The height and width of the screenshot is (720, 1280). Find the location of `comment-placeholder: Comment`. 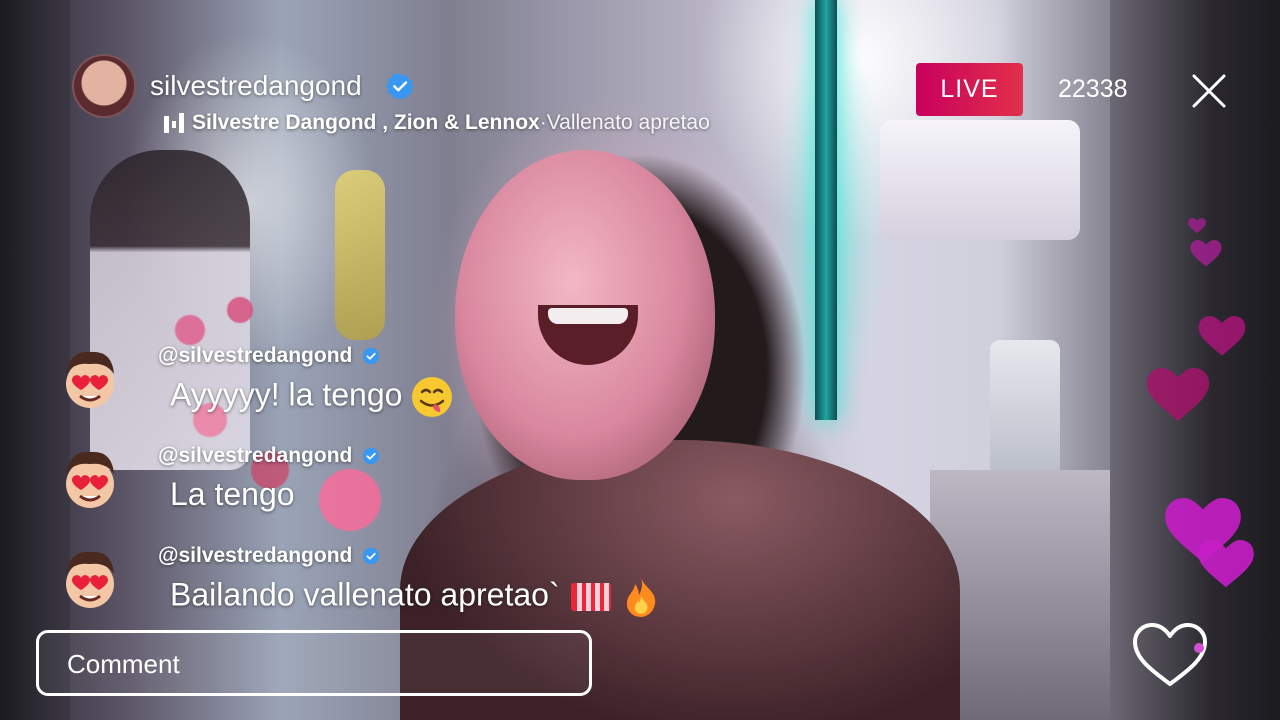

comment-placeholder: Comment is located at coordinates (123, 664).